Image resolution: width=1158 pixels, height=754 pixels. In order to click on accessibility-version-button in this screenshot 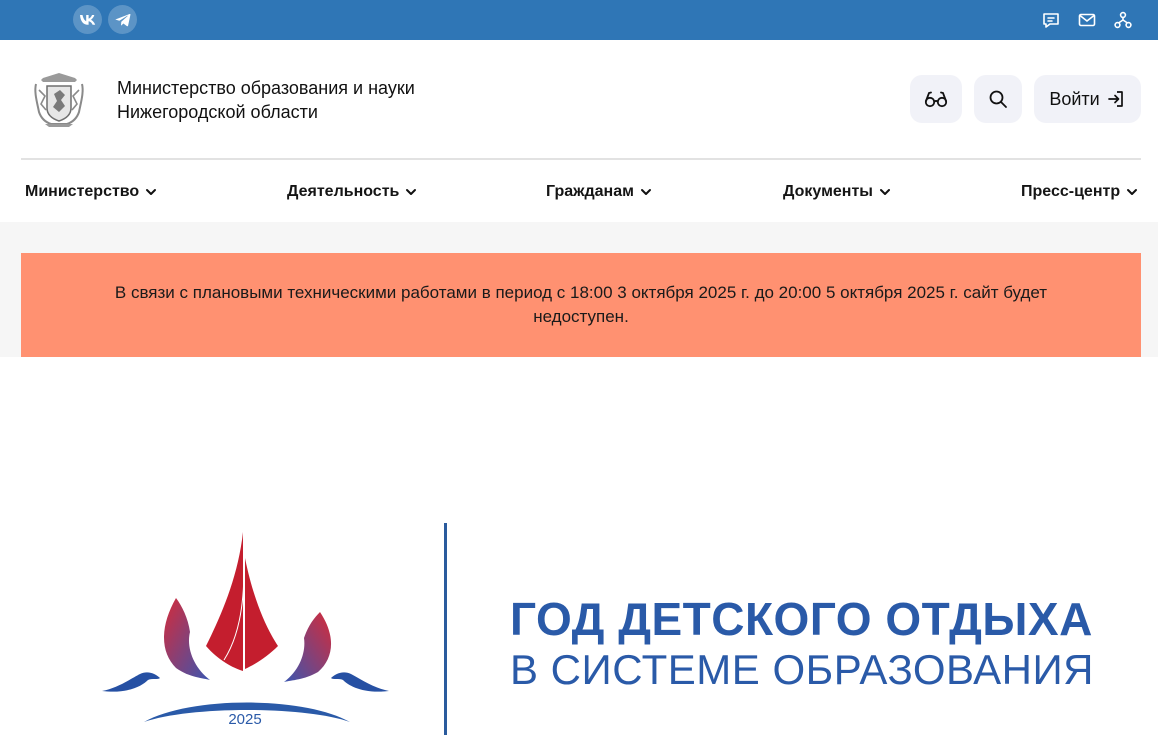, I will do `click(936, 99)`.